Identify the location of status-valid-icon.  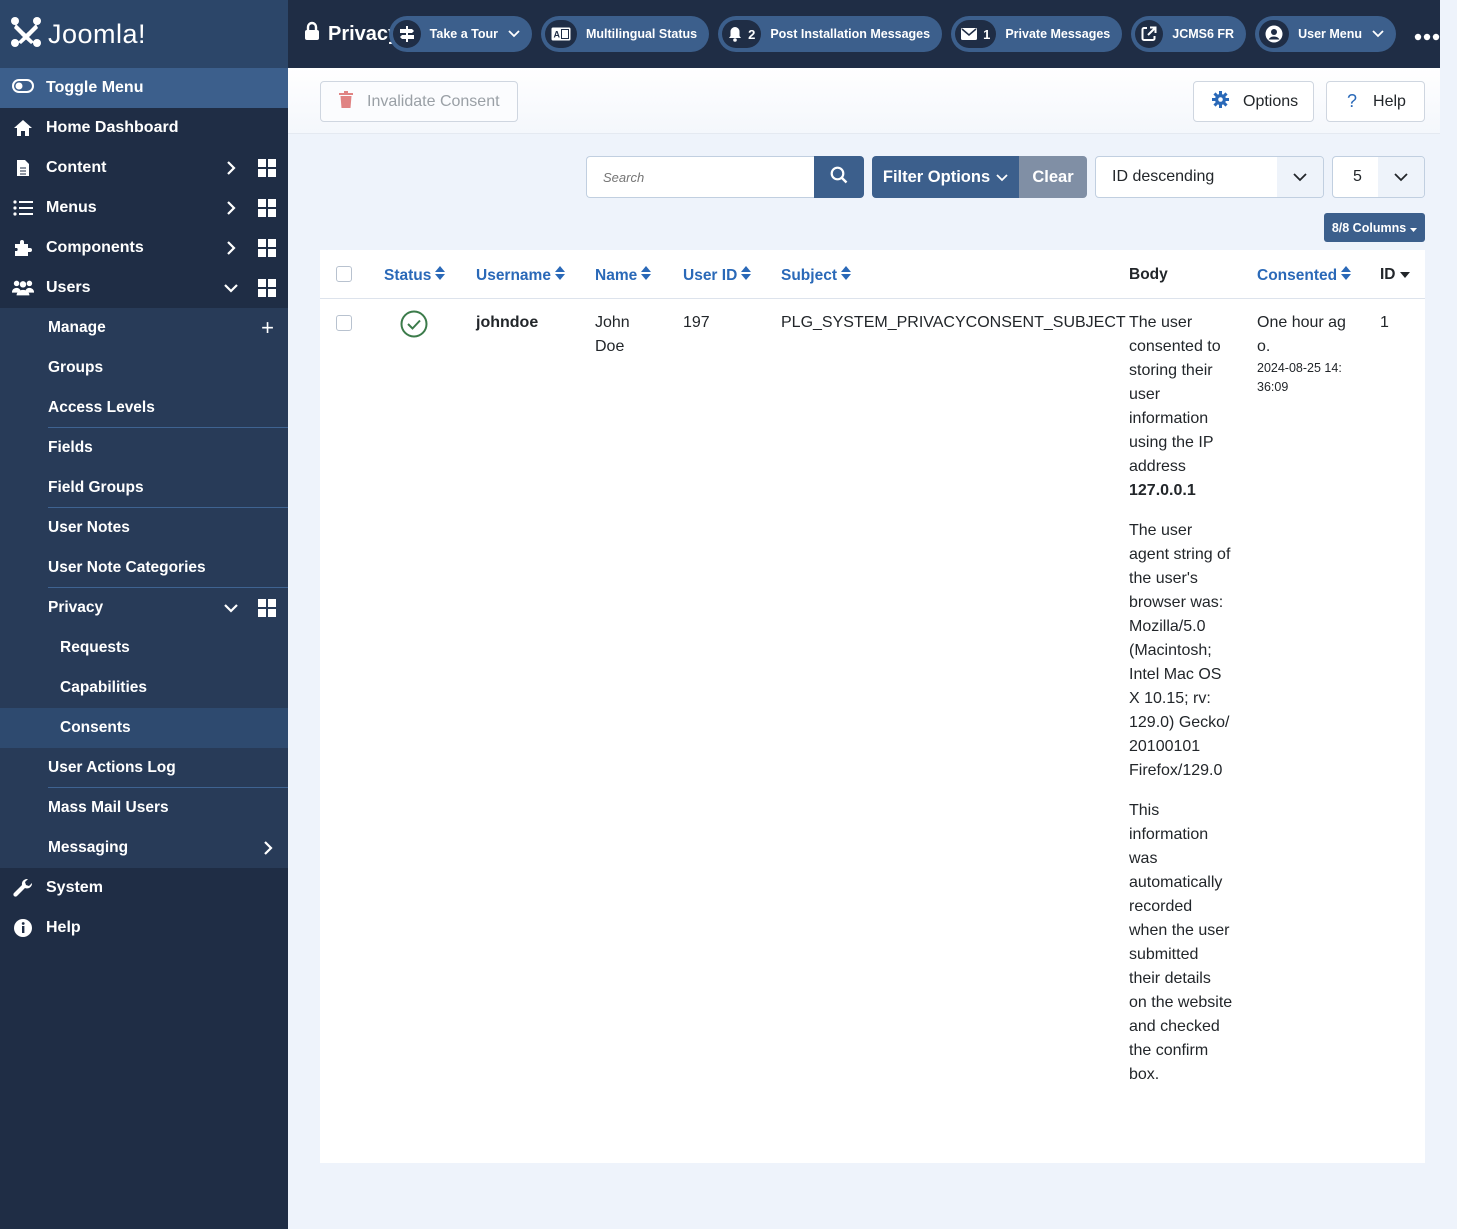
(414, 326).